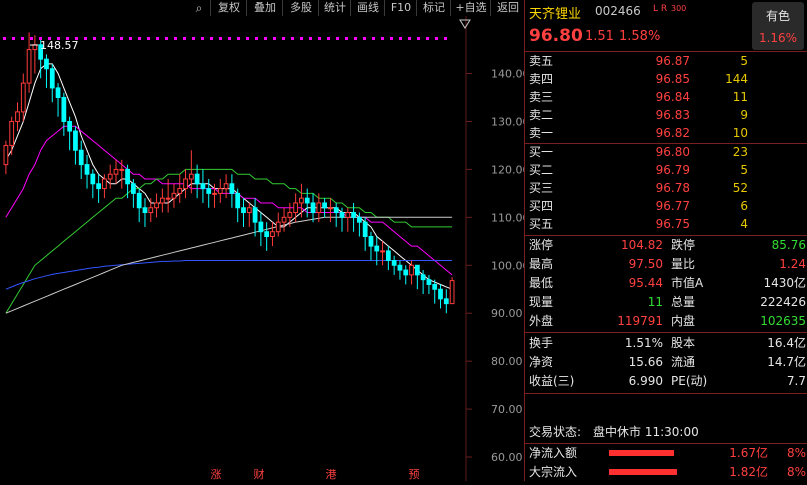 The width and height of the screenshot is (807, 485). I want to click on button-overlay: 叠加, so click(264, 8).